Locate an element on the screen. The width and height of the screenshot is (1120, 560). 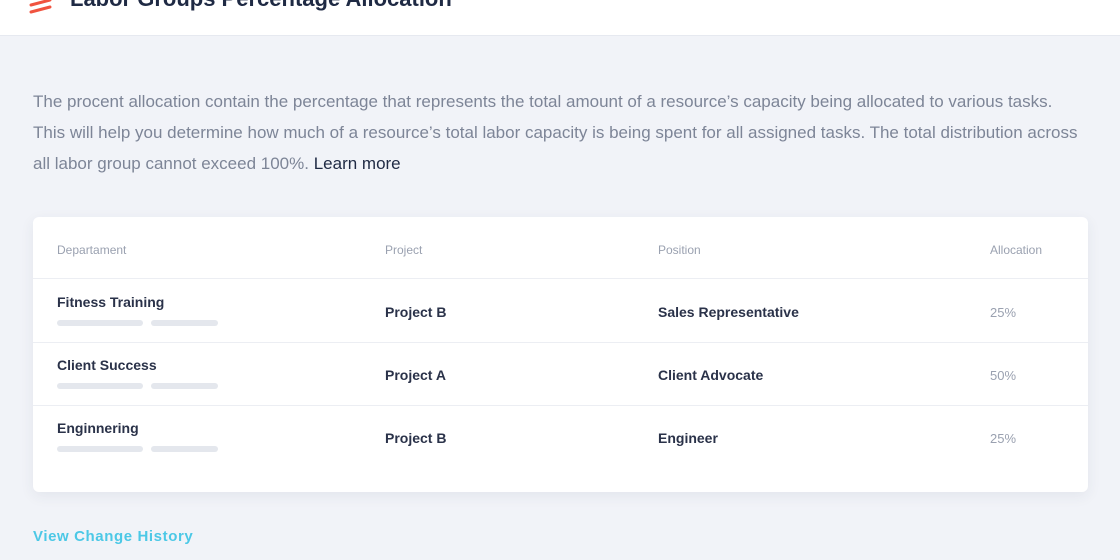
column-header-project: Project is located at coordinates (404, 250).